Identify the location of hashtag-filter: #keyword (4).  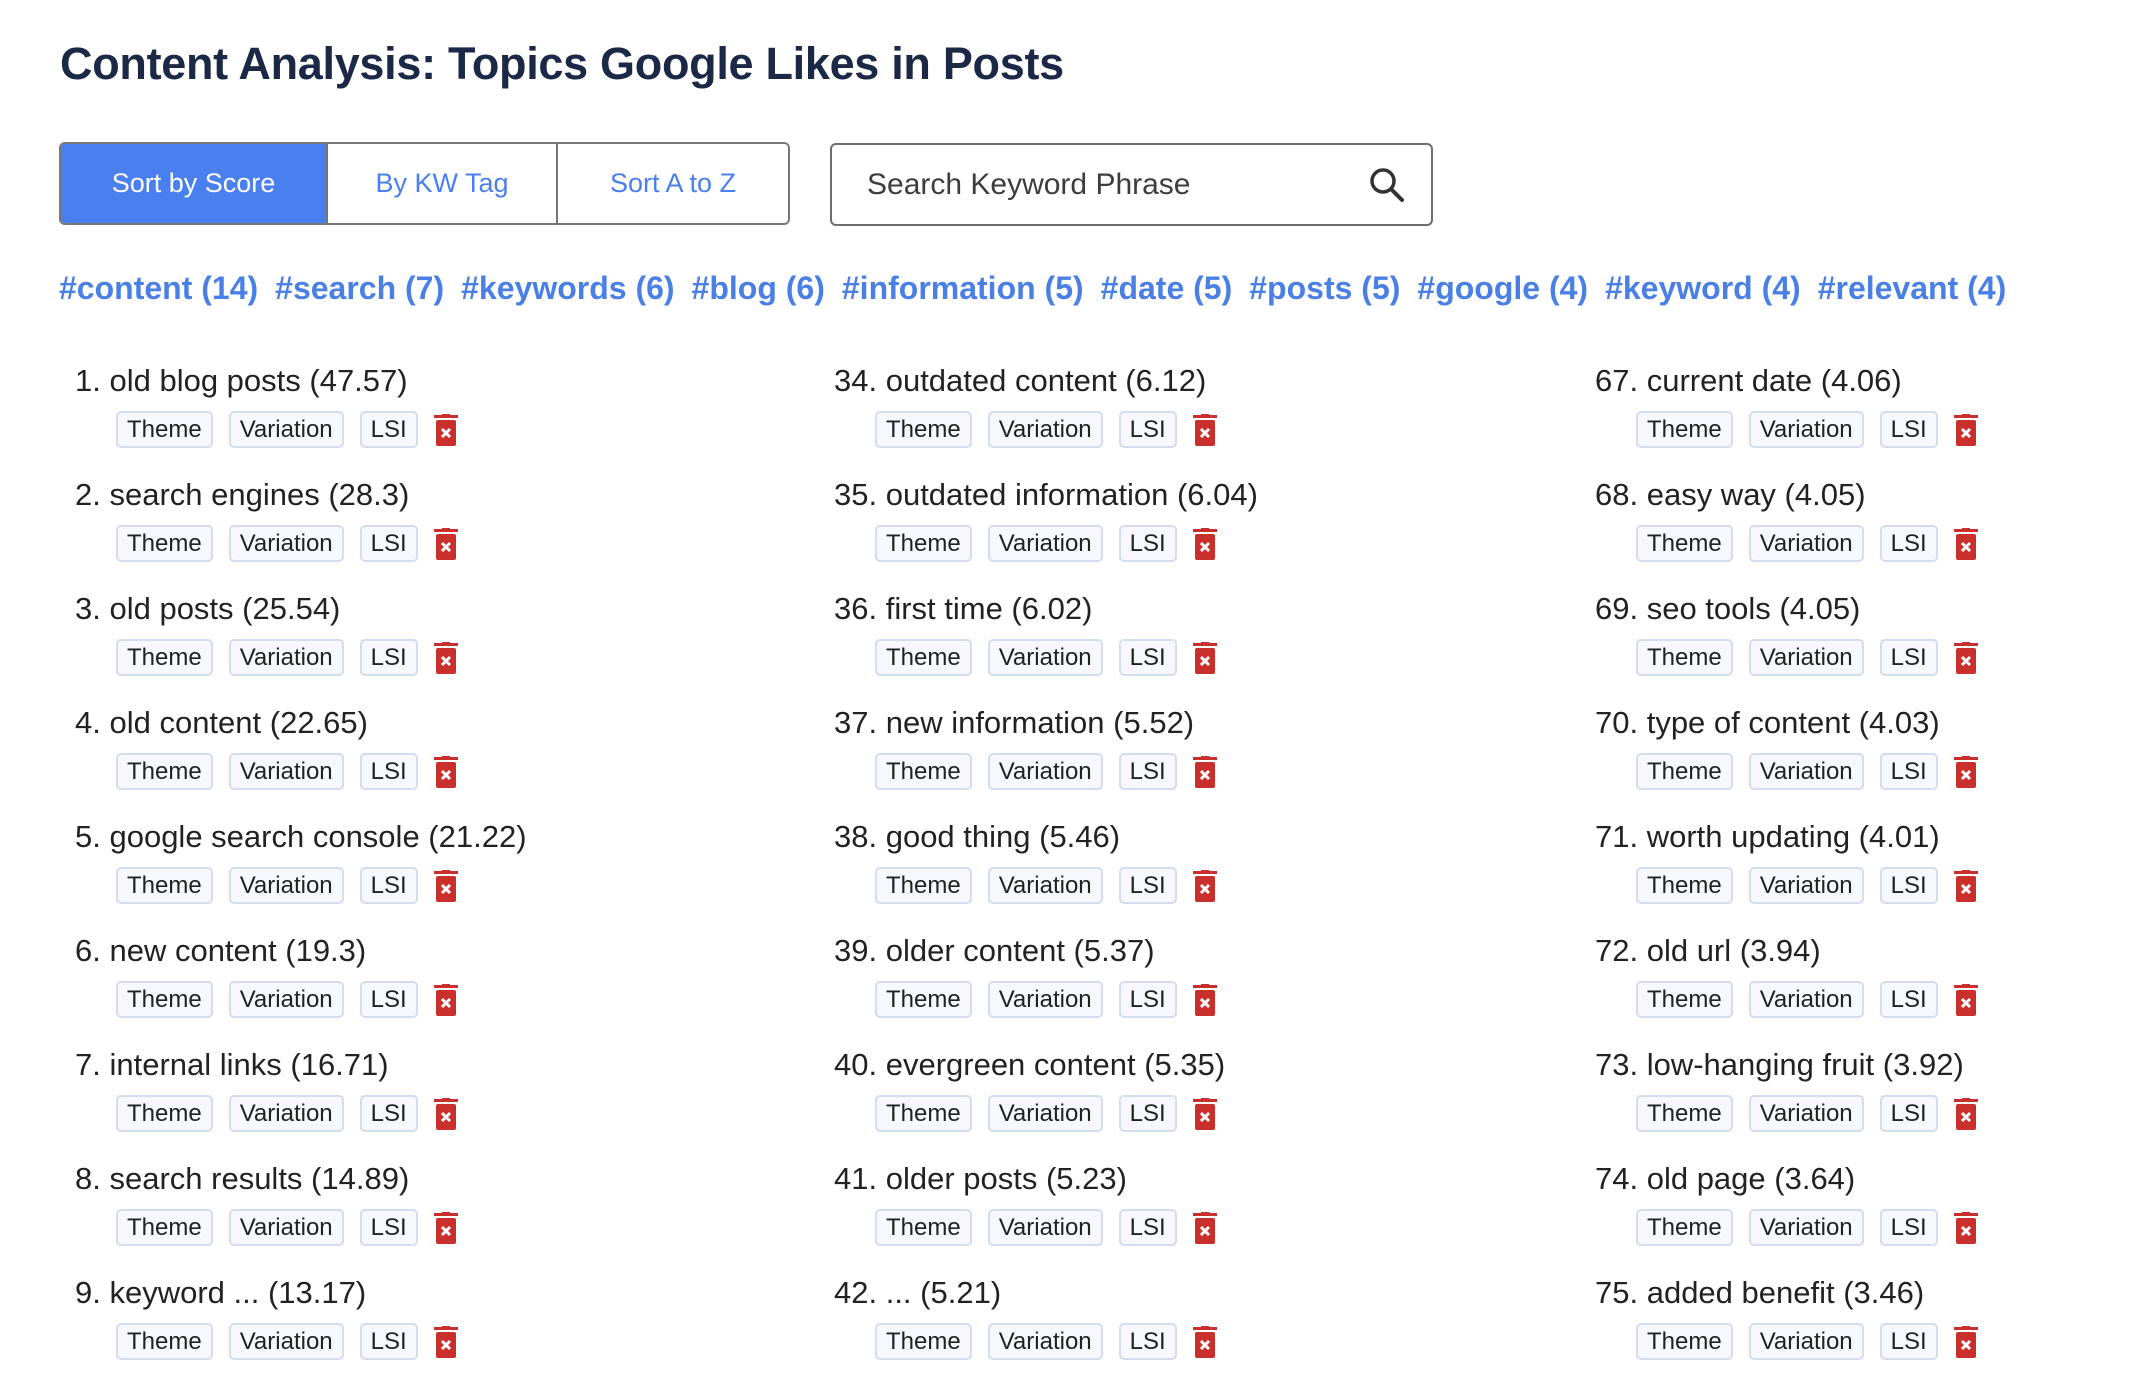
(1703, 288).